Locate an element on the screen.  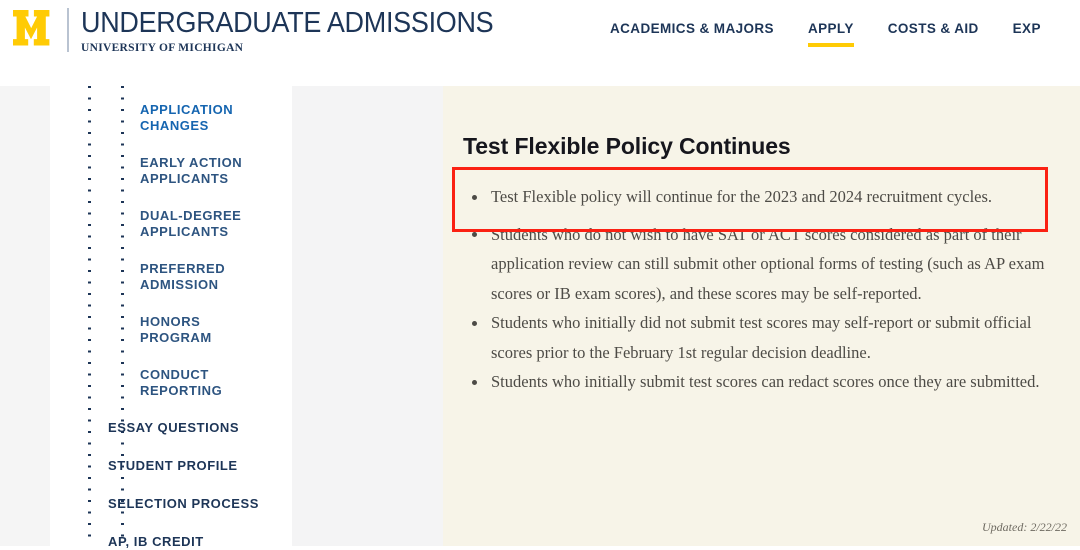
sidebar-dotted-rail-outer is located at coordinates (89, 316).